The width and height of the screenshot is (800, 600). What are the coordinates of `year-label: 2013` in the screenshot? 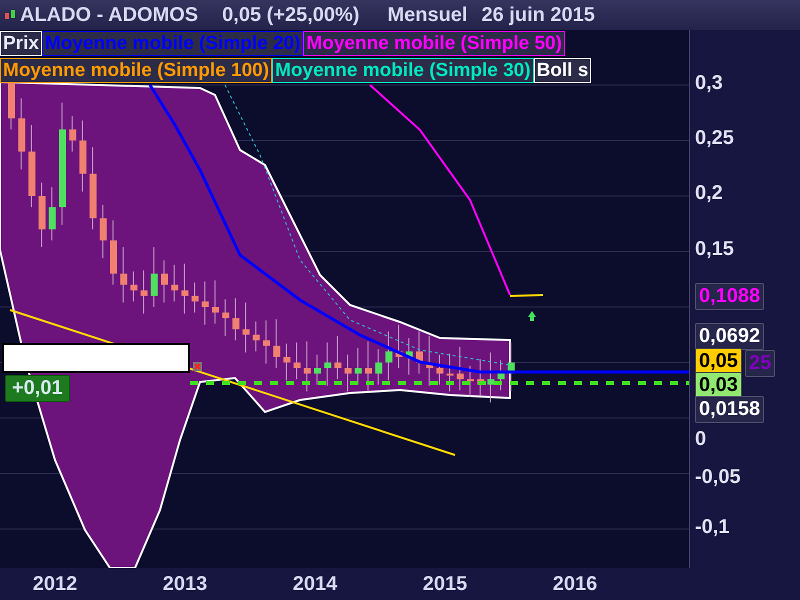 It's located at (185, 584).